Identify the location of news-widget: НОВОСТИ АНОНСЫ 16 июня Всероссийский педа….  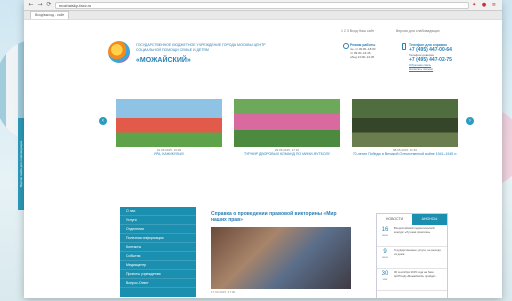
(412, 255).